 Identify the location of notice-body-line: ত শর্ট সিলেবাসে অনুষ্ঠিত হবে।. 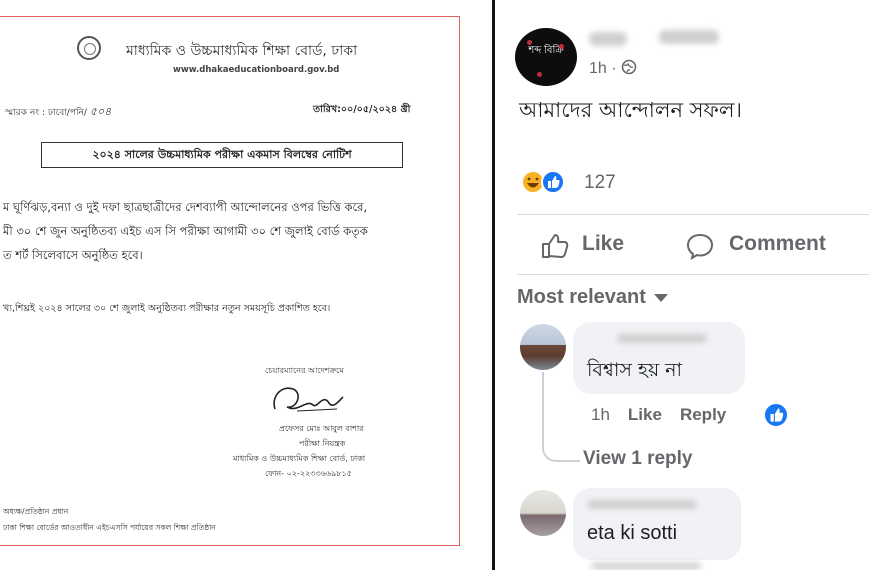
(73, 255).